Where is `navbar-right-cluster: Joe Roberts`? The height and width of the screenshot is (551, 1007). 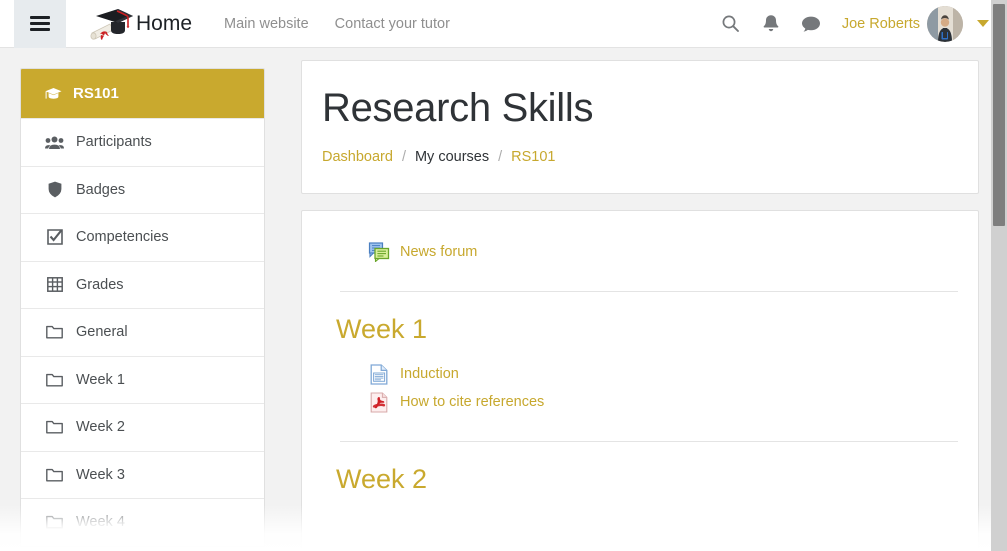 navbar-right-cluster: Joe Roberts is located at coordinates (857, 23).